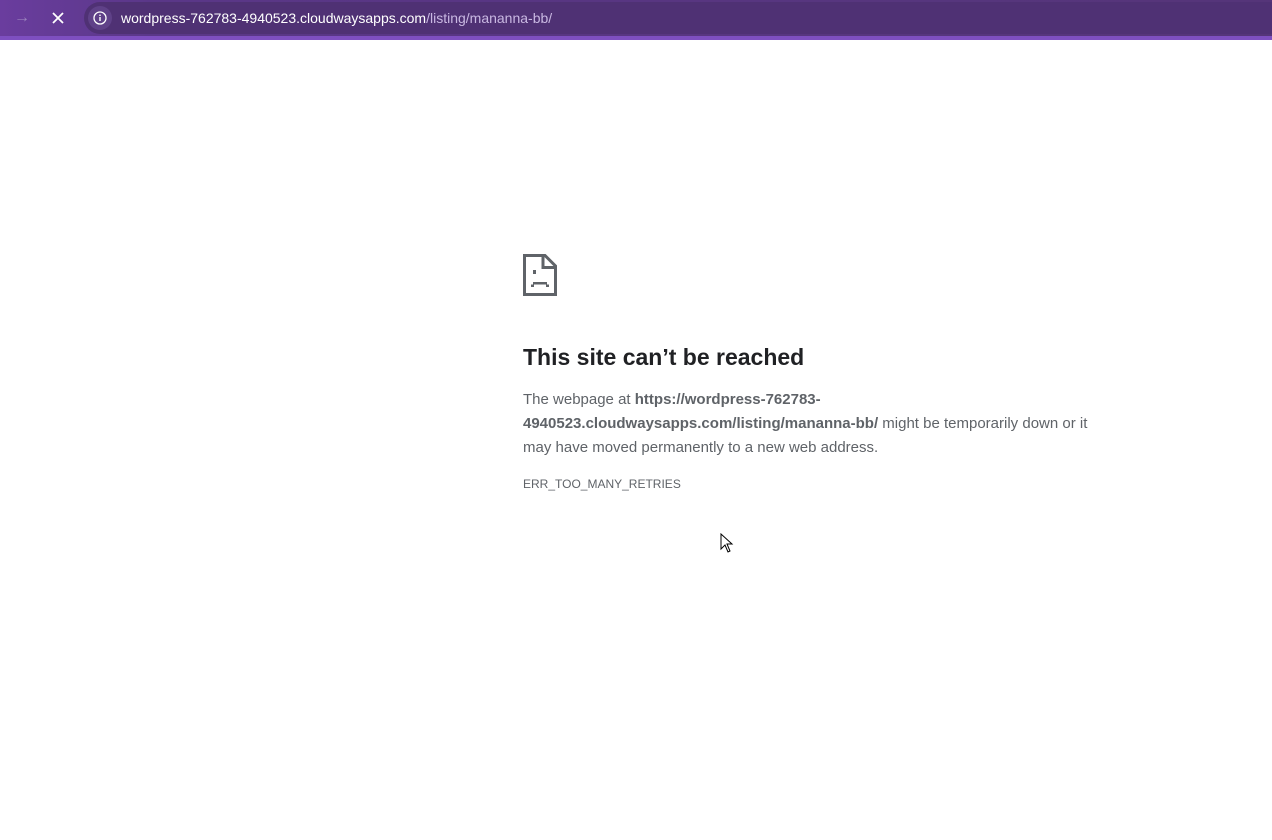  I want to click on site-info-button, so click(100, 18).